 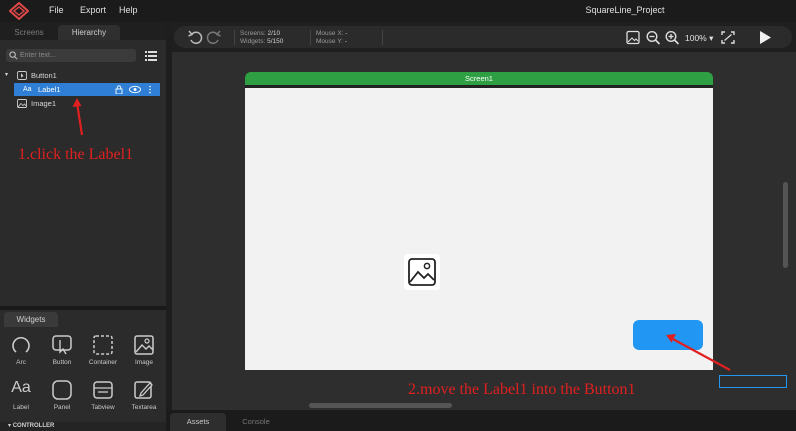 I want to click on tab-hierarchy: Hierarchy, so click(x=89, y=32).